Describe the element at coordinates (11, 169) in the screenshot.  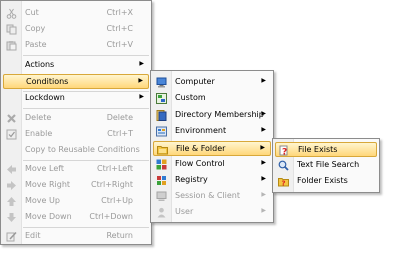
I see `move-left-icon` at that location.